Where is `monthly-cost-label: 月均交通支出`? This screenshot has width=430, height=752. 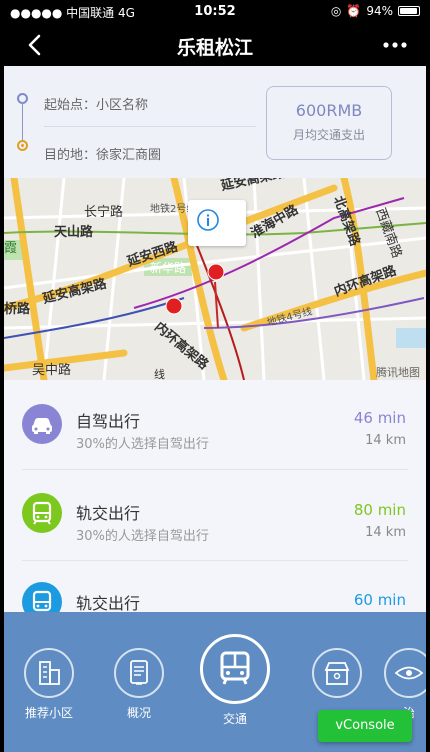 monthly-cost-label: 月均交通支出 is located at coordinates (328, 135).